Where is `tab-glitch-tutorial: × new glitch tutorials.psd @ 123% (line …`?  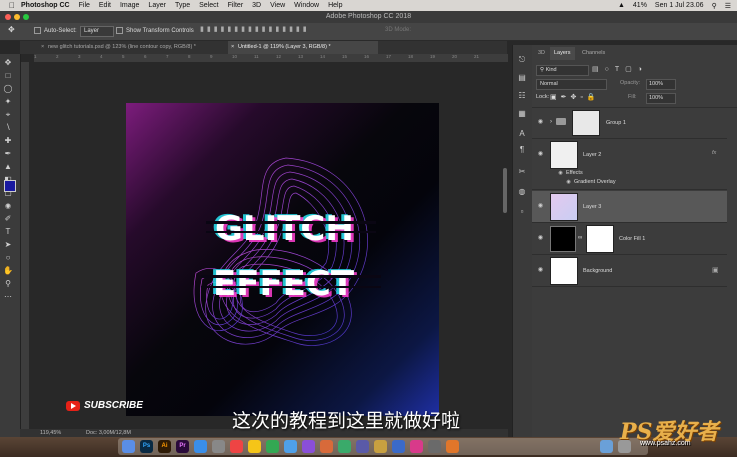 tab-glitch-tutorial: × new glitch tutorials.psd @ 123% (line … is located at coordinates (144, 47).